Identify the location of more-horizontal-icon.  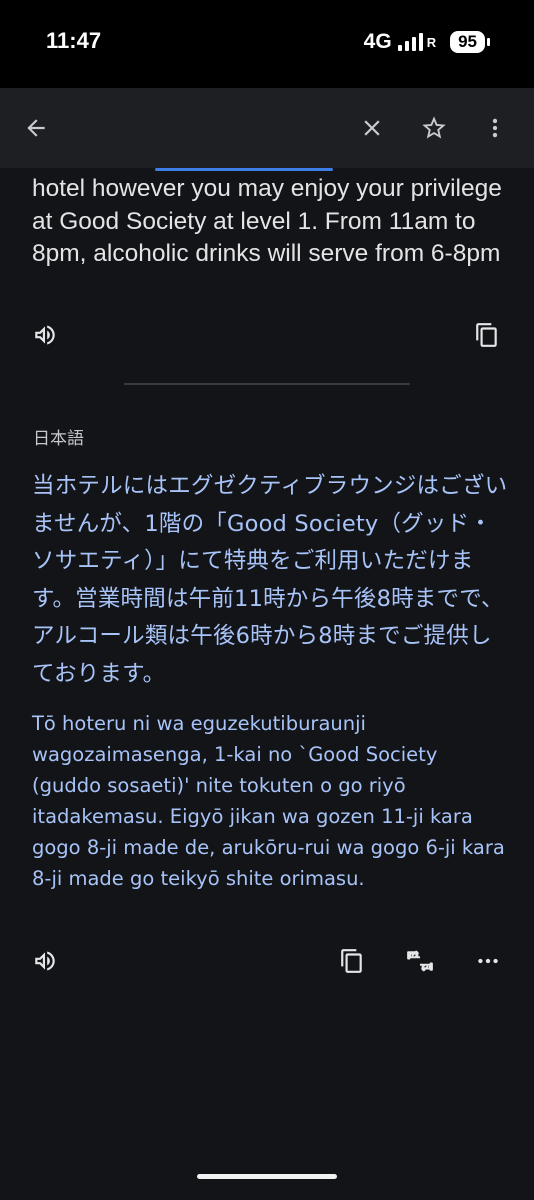
(488, 961).